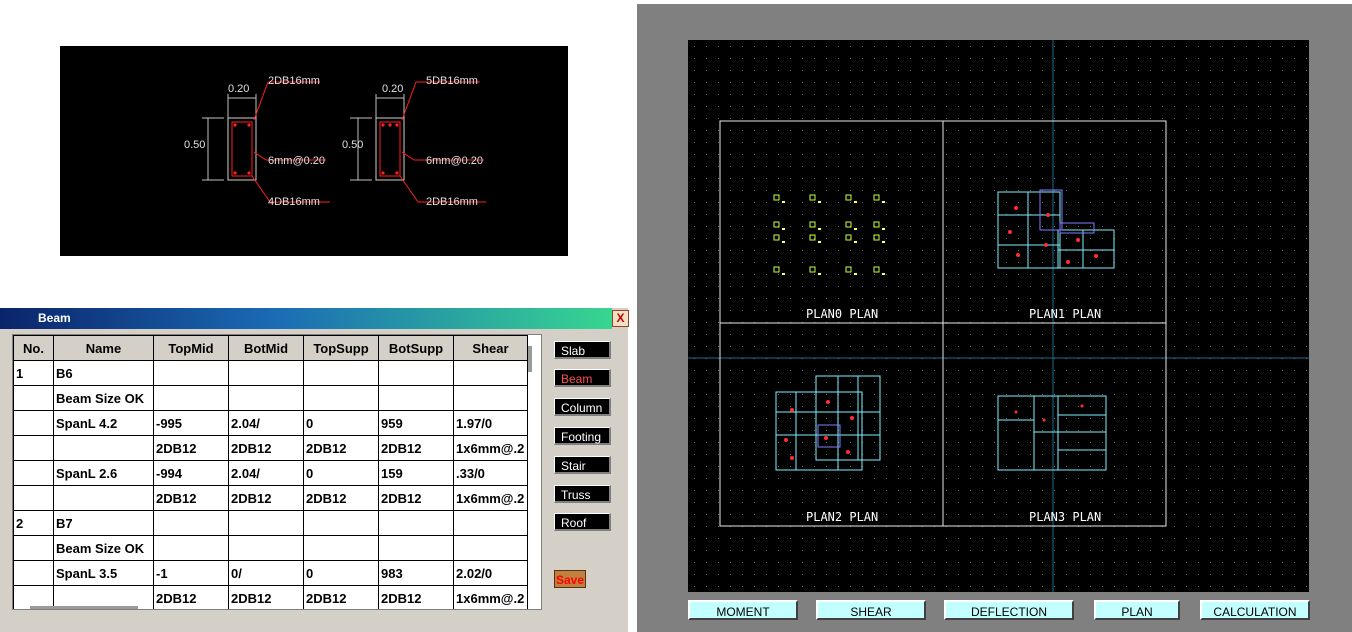  What do you see at coordinates (103, 473) in the screenshot?
I see `table-cell: SpanL 2.6` at bounding box center [103, 473].